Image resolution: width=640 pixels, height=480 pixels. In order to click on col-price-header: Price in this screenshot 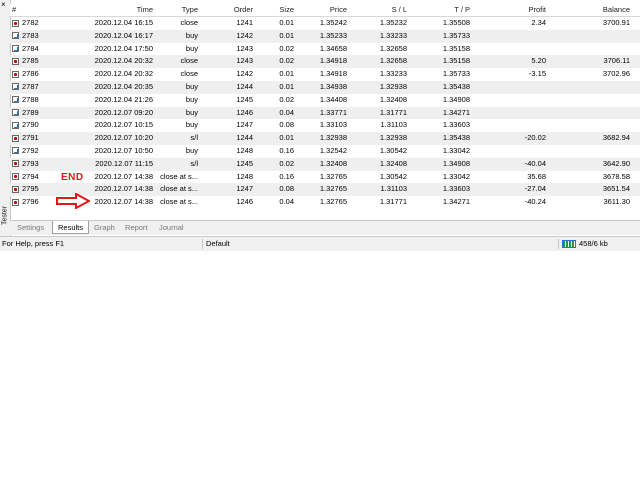, I will do `click(323, 10)`.